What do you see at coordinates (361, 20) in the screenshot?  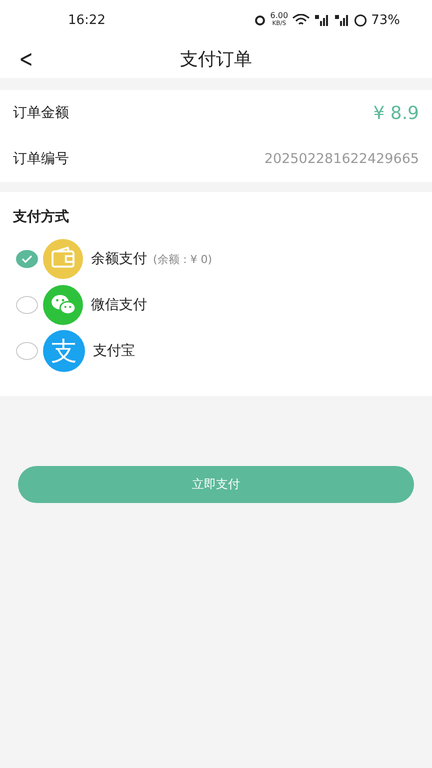 I see `battery-ring-icon` at bounding box center [361, 20].